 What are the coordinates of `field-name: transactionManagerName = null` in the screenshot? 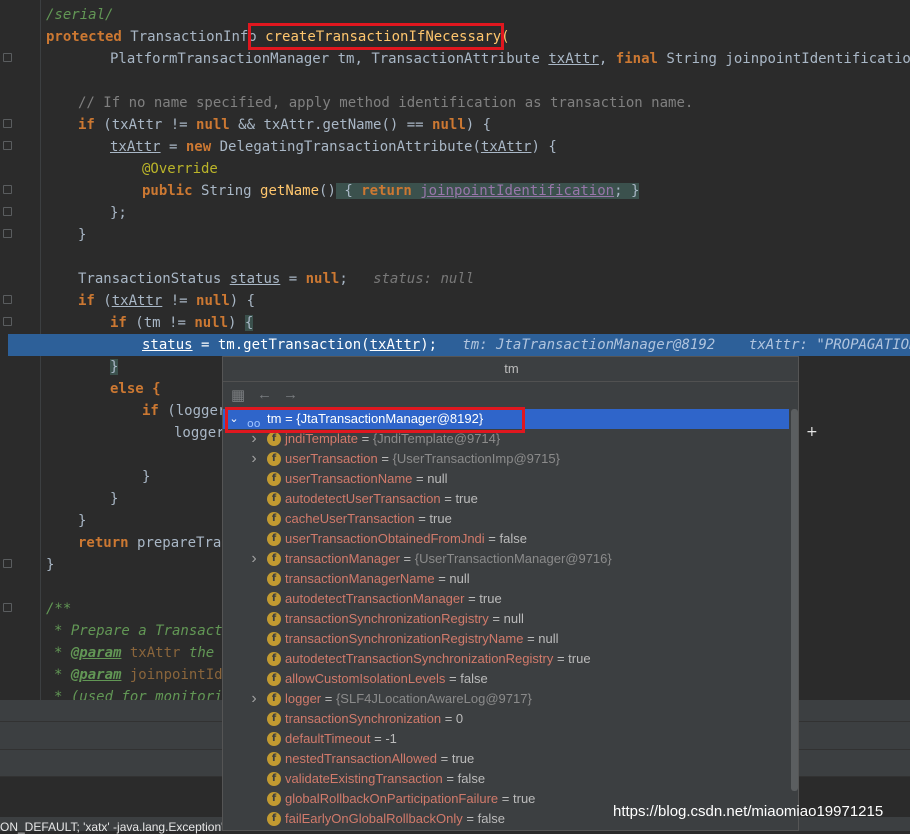 It's located at (377, 578).